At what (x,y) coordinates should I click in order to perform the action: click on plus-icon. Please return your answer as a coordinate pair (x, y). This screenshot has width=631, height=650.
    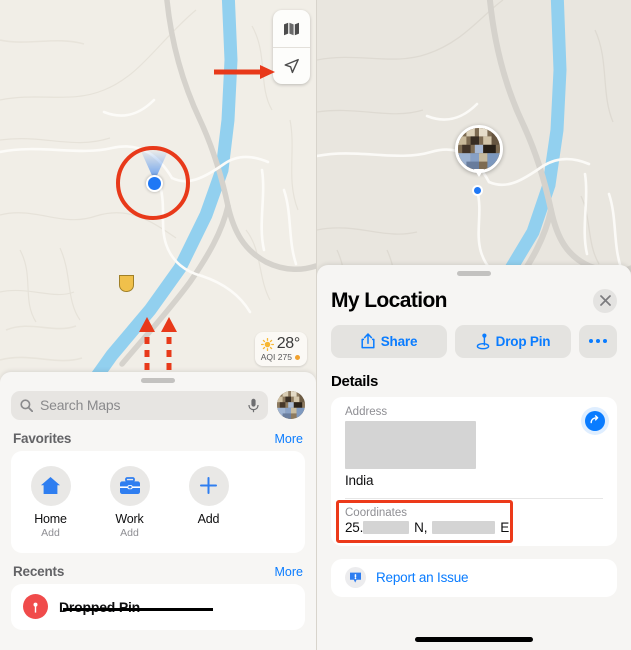
    Looking at the image, I should click on (208, 485).